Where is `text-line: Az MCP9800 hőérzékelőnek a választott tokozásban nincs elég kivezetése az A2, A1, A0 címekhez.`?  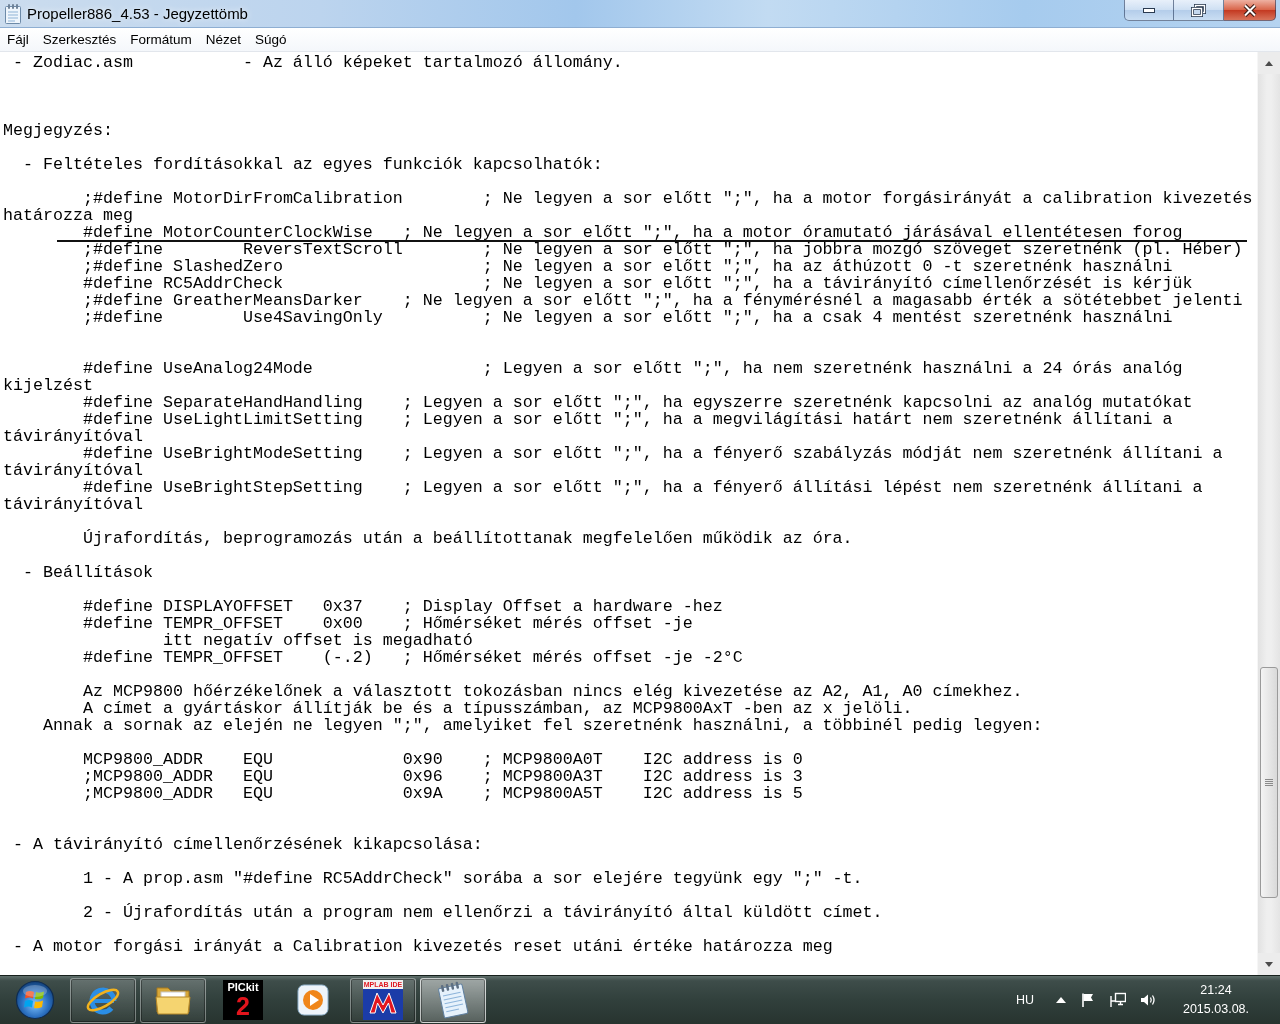
text-line: Az MCP9800 hőérzékelőnek a választott tokozásban nincs elég kivezetése az A2, A1, A0 címekhez. is located at coordinates (552, 691).